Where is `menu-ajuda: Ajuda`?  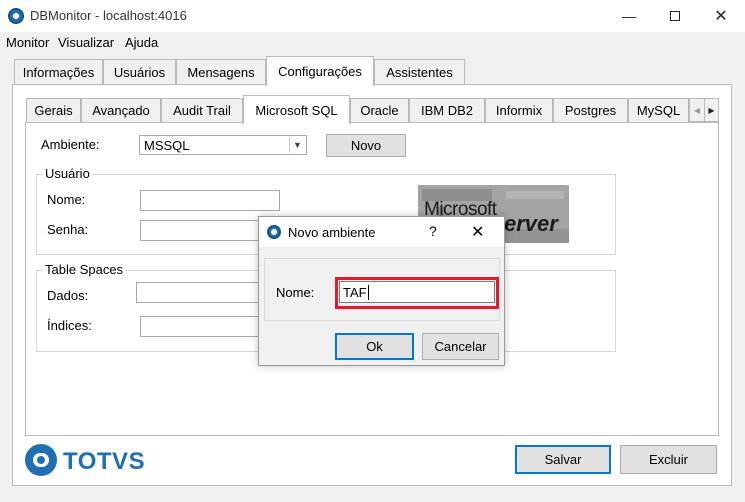
menu-ajuda: Ajuda is located at coordinates (141, 42).